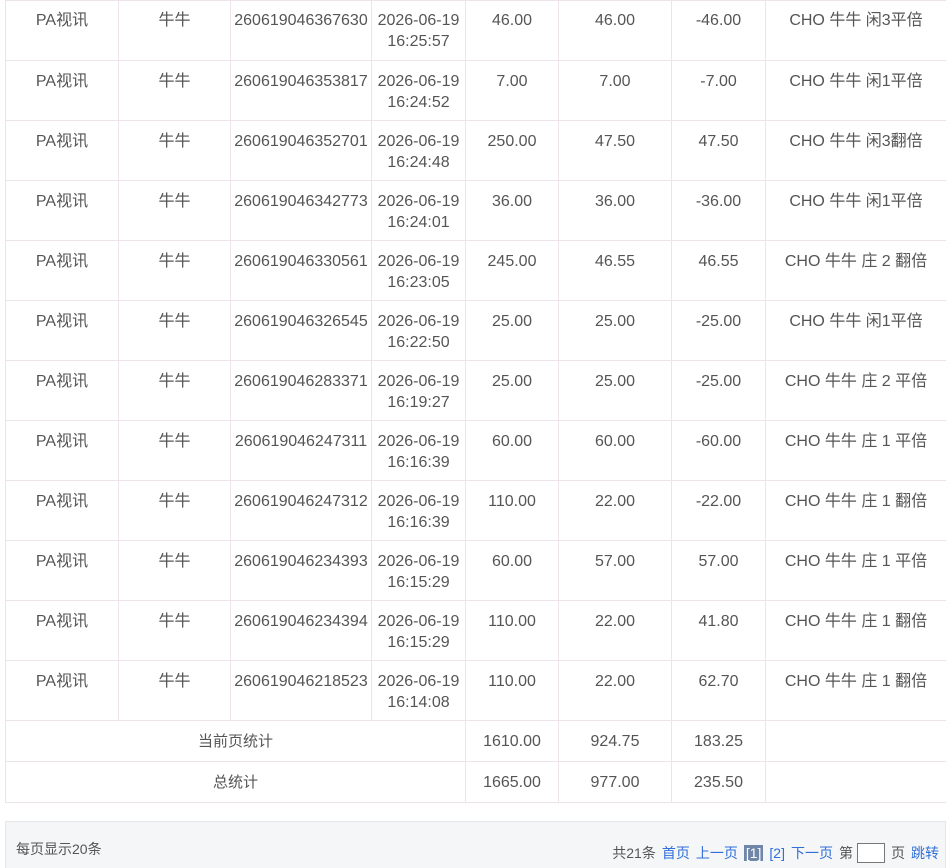 The width and height of the screenshot is (946, 868). I want to click on pagination-controls: 共21条 首页 上一页 [1] [2] 下一页 第 页 跳转, so click(772, 853).